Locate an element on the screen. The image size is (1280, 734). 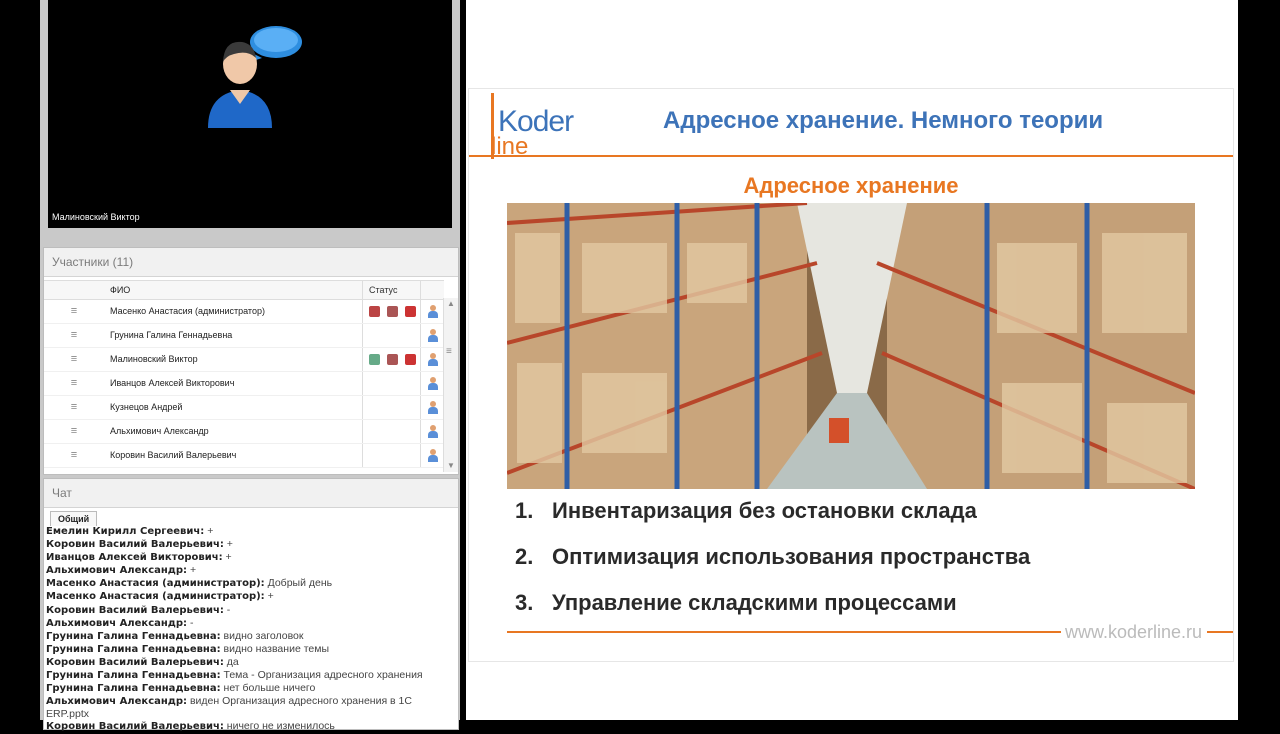
participant-row: ≡ Кузнецов Андрей is located at coordinates (244, 408).